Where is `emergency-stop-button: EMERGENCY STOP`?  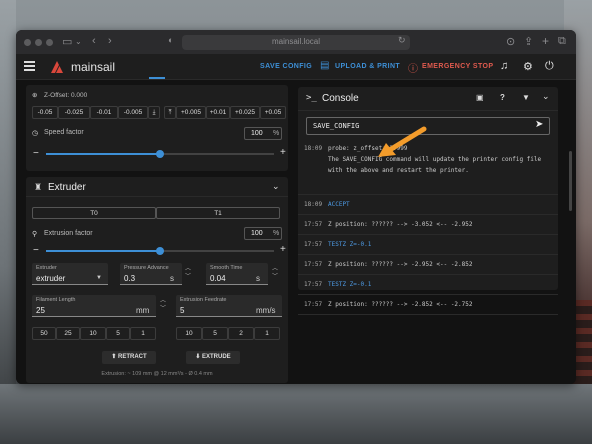 emergency-stop-button: EMERGENCY STOP is located at coordinates (457, 66).